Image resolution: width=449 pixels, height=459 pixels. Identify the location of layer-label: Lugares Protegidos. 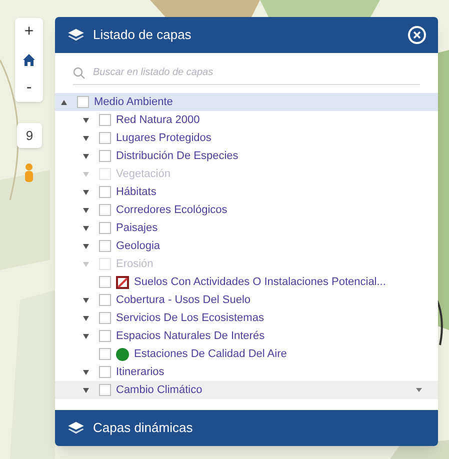
(164, 138).